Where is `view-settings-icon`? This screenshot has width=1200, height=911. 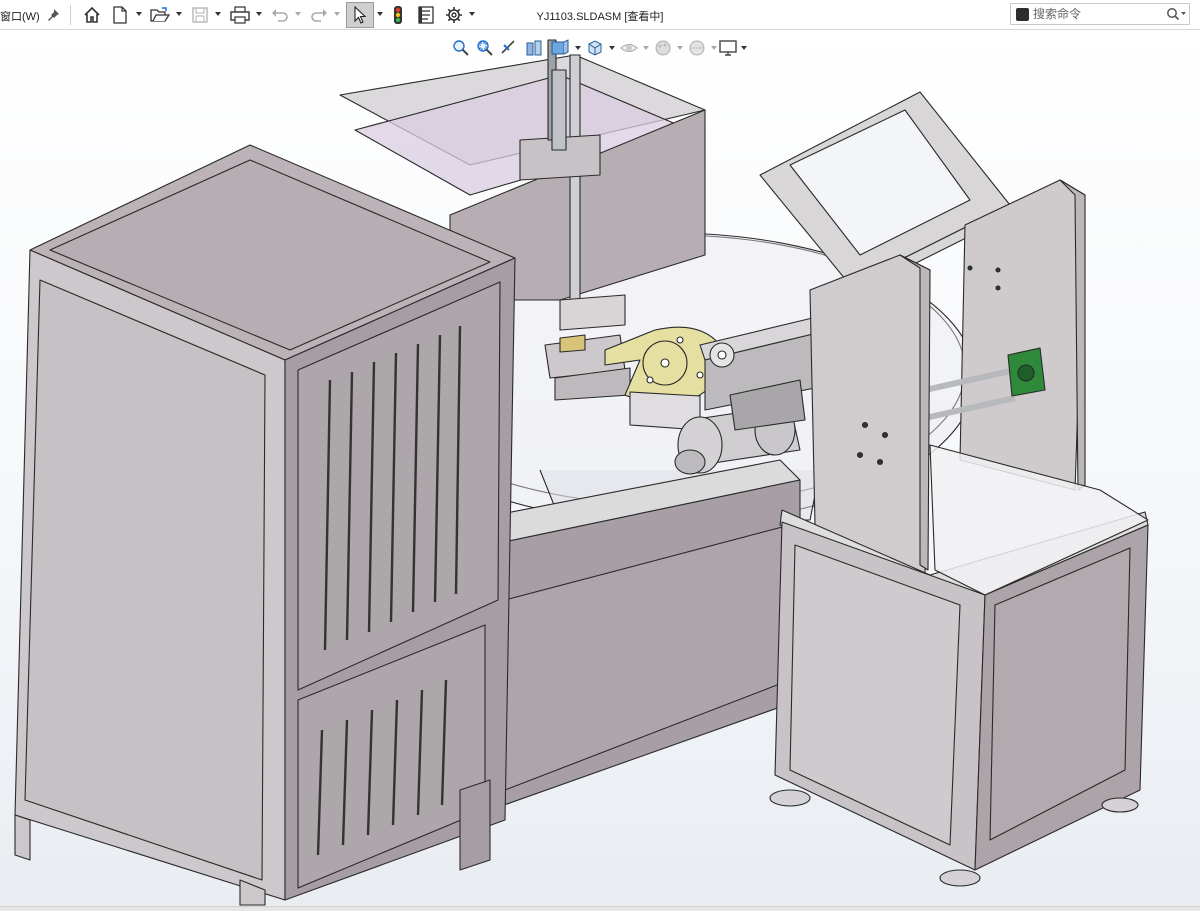
view-settings-icon is located at coordinates (728, 48).